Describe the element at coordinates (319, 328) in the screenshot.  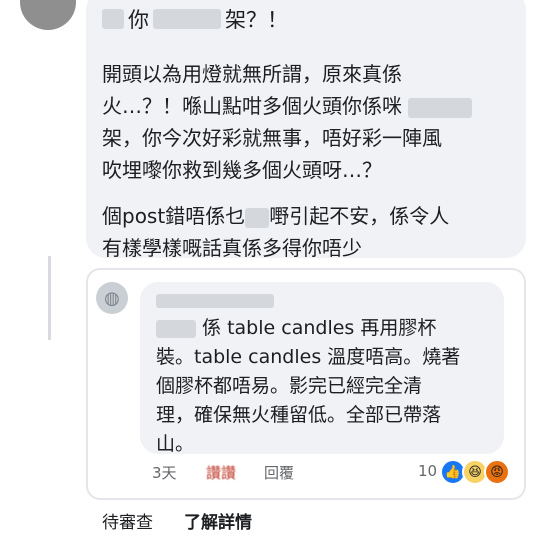
I see `reply-line-text: 係 table candles 再用膠杯` at that location.